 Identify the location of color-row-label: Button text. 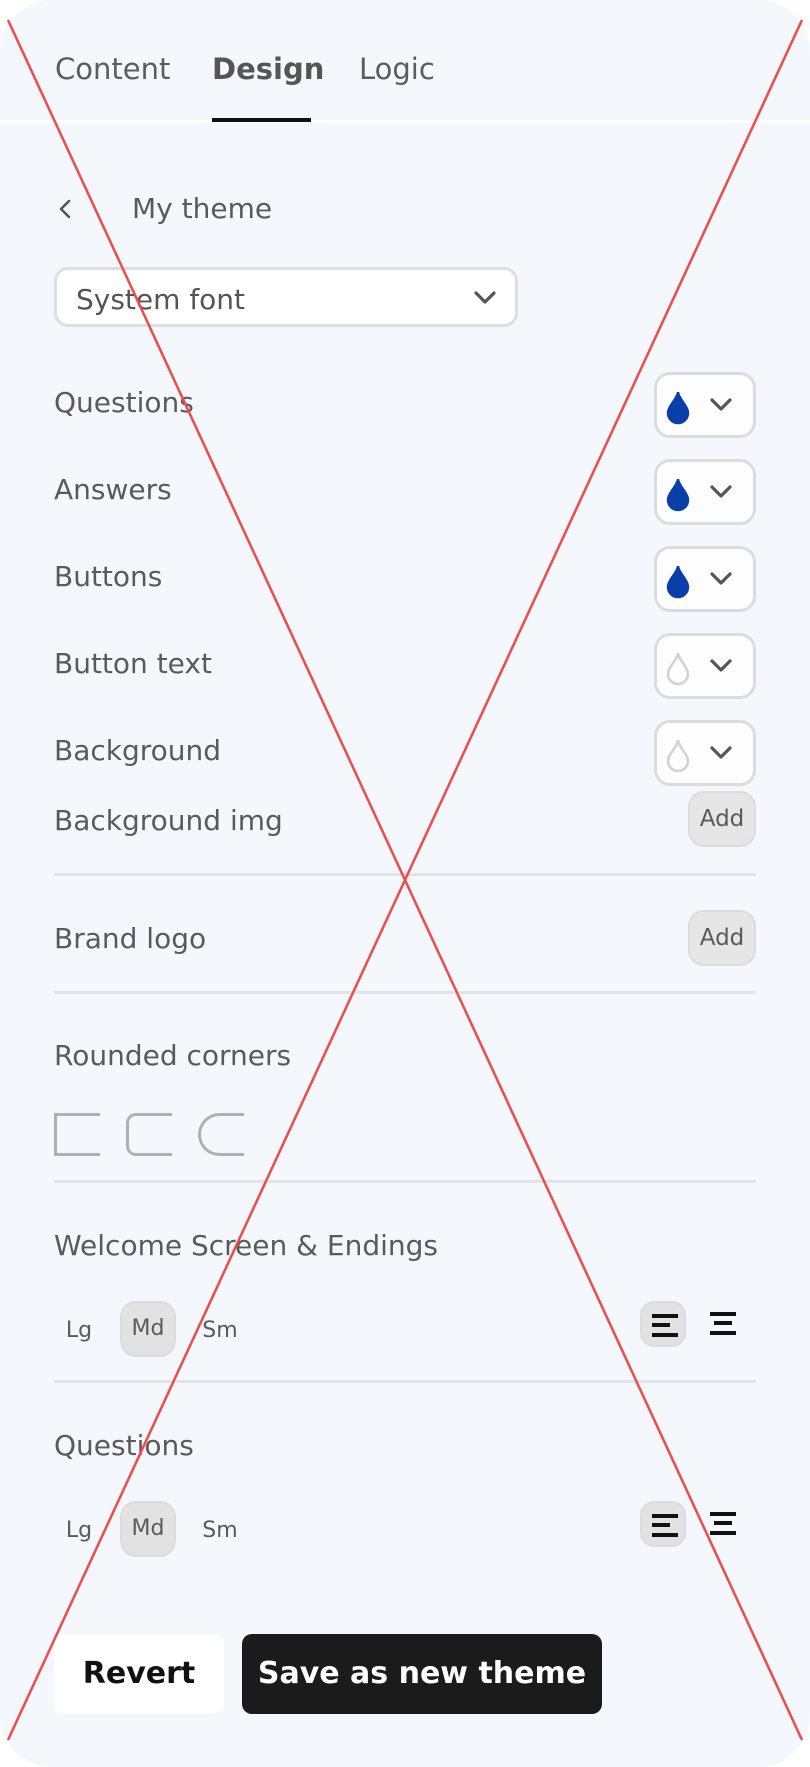
(133, 663).